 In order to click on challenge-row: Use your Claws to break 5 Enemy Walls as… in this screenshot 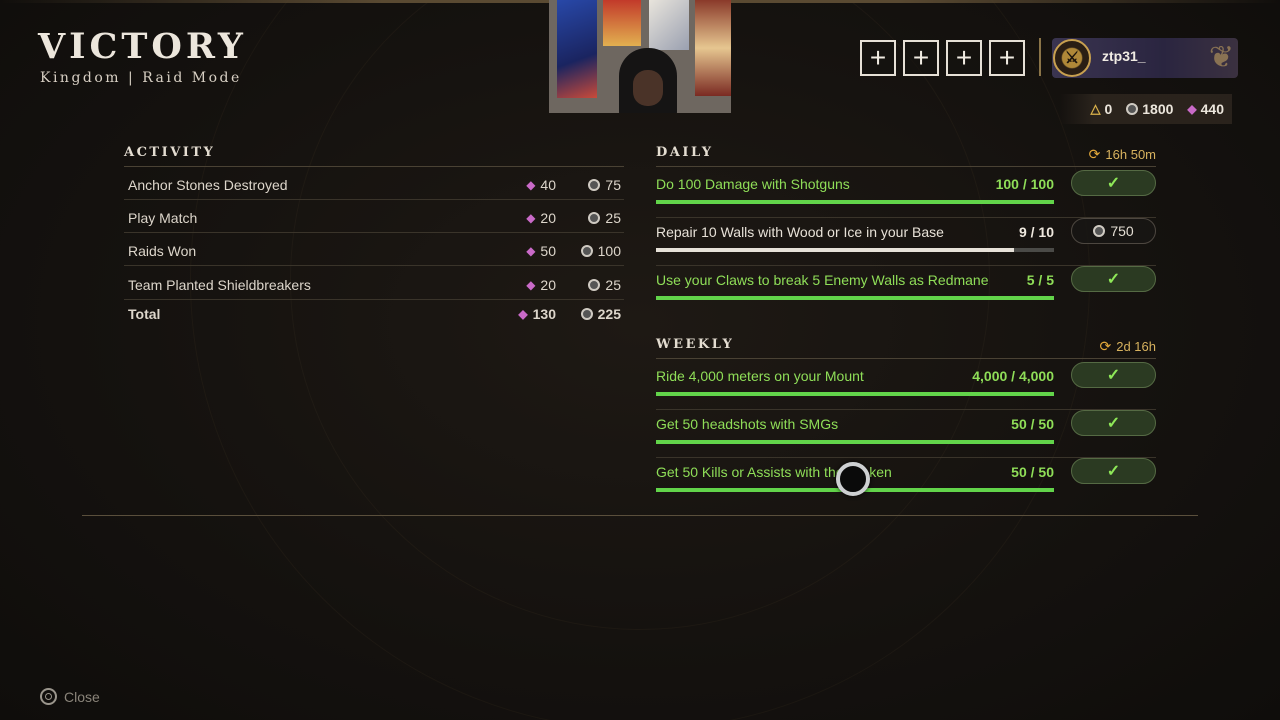, I will do `click(906, 290)`.